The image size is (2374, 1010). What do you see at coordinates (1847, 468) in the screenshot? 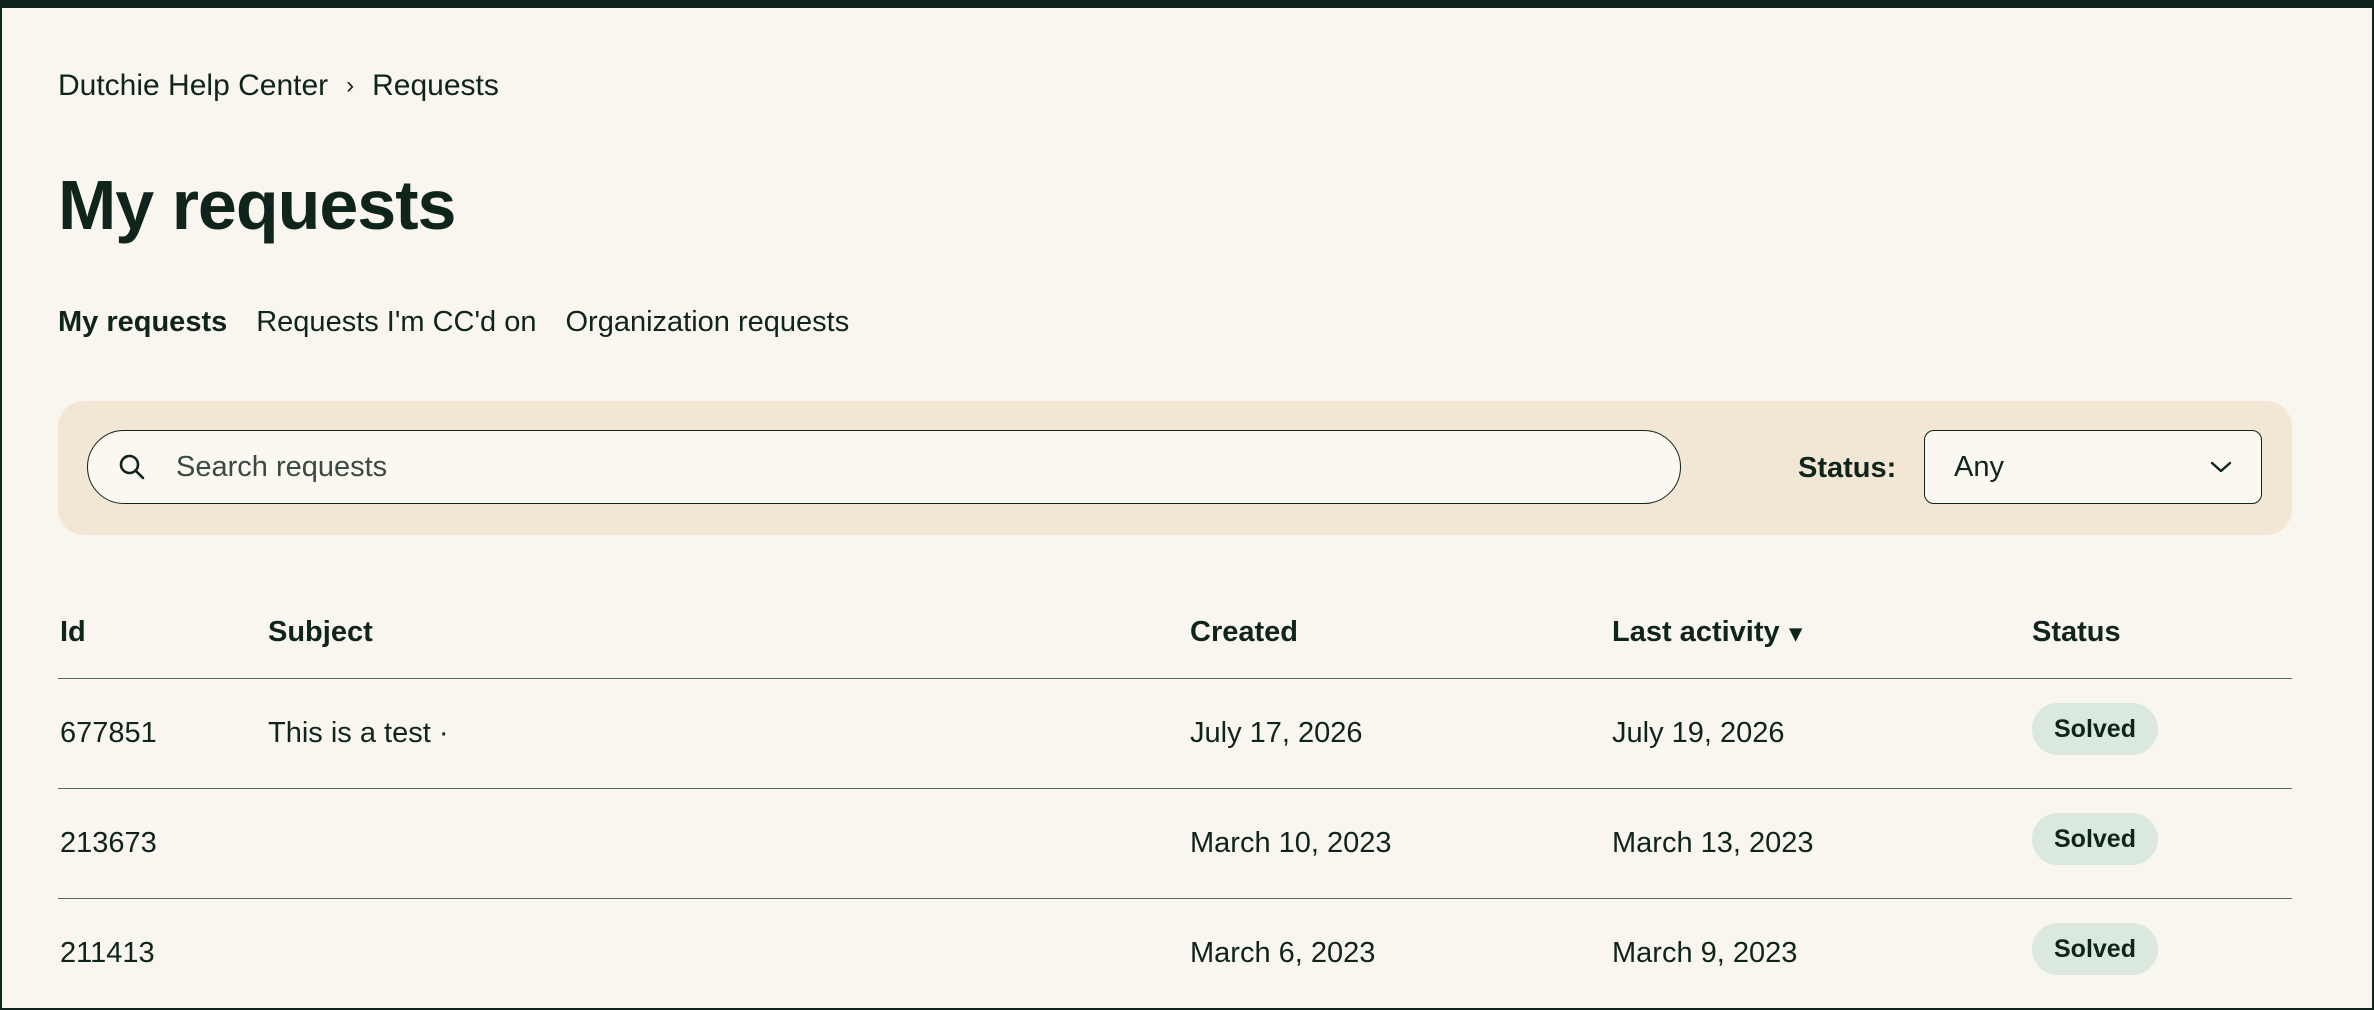
I see `status-filter-label: Status:` at bounding box center [1847, 468].